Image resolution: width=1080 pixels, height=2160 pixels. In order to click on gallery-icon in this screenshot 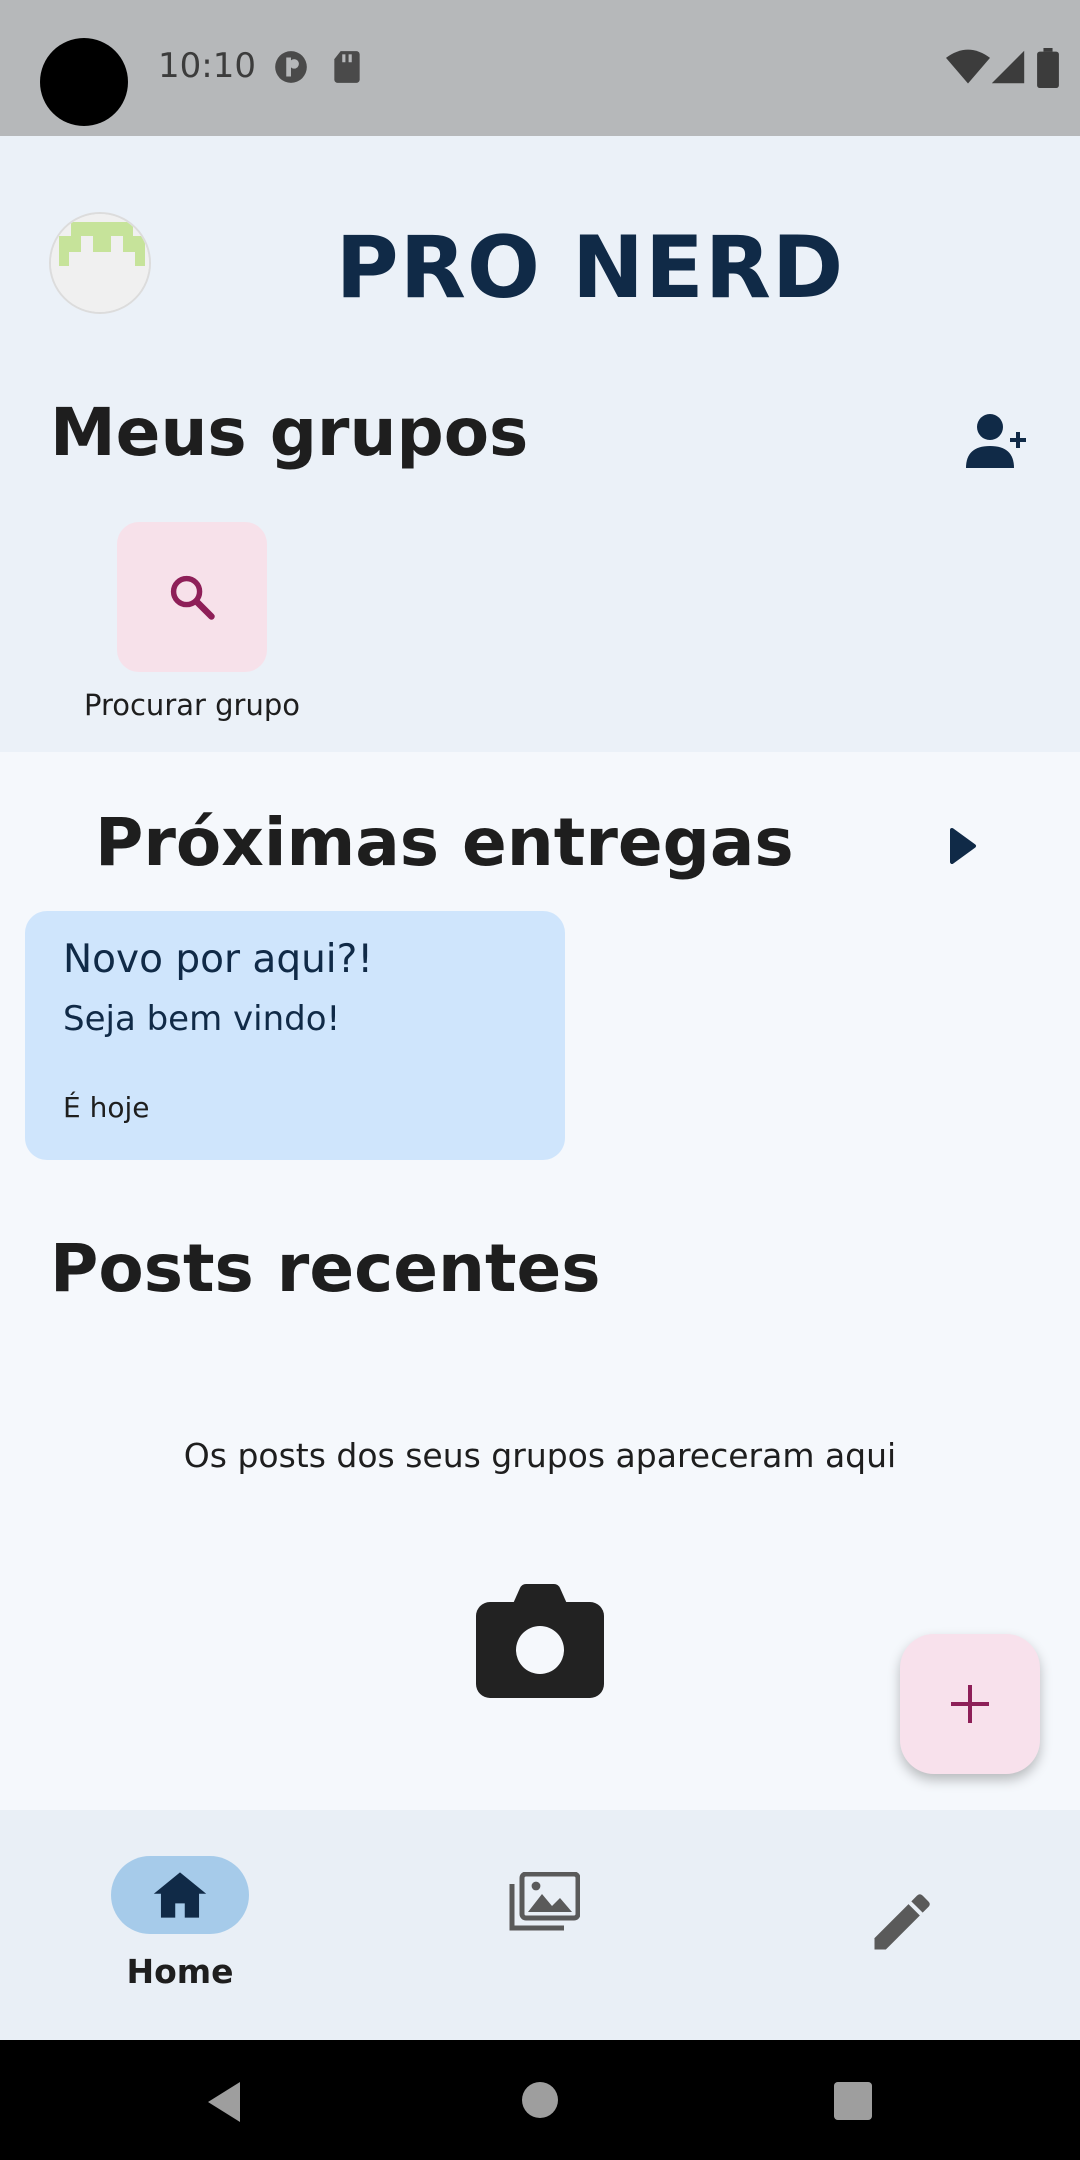, I will do `click(544, 1901)`.